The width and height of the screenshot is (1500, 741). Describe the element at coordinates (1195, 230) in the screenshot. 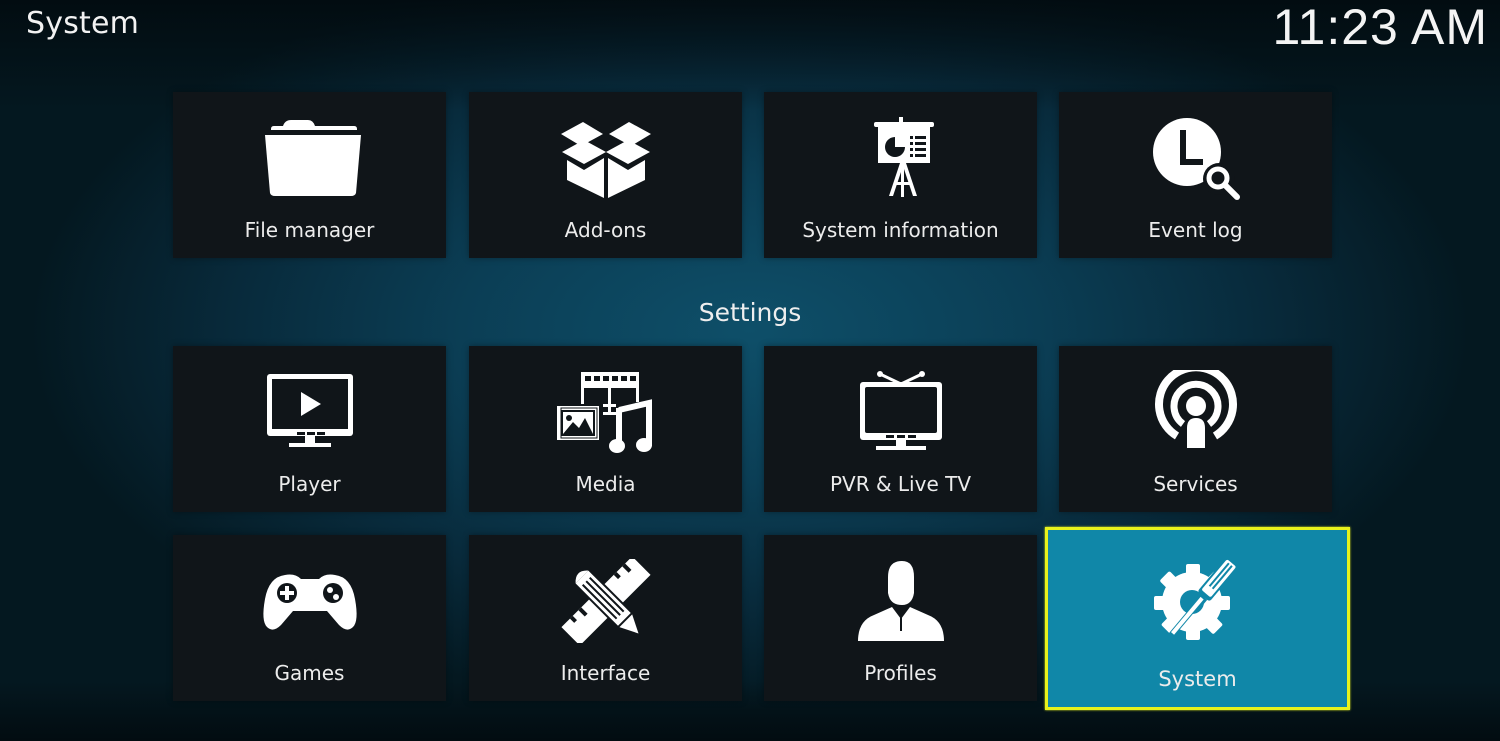

I see `tile-label: Event log` at that location.